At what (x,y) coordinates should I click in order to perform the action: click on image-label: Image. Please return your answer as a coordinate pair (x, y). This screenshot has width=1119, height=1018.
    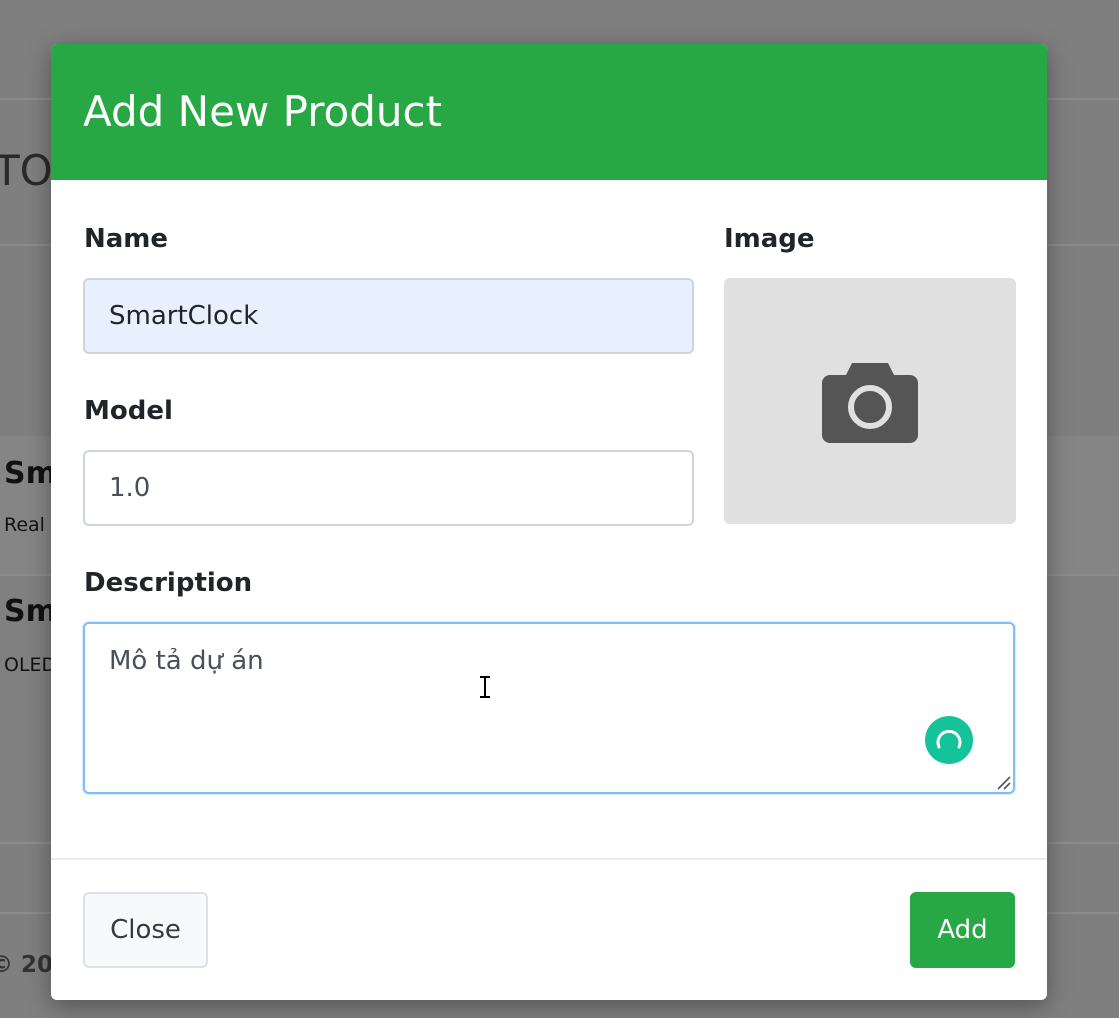
    Looking at the image, I should click on (769, 239).